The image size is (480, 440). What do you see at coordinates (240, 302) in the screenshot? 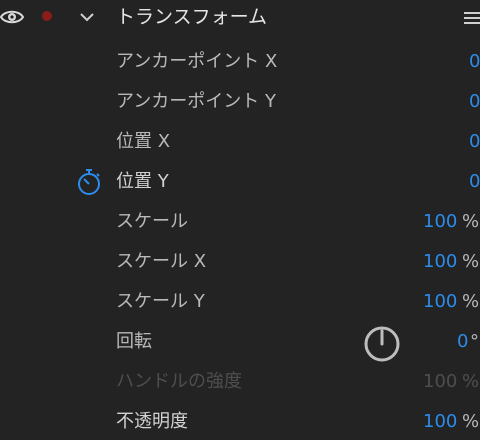
I see `property-row-scale-y: スケール Y 100 %` at bounding box center [240, 302].